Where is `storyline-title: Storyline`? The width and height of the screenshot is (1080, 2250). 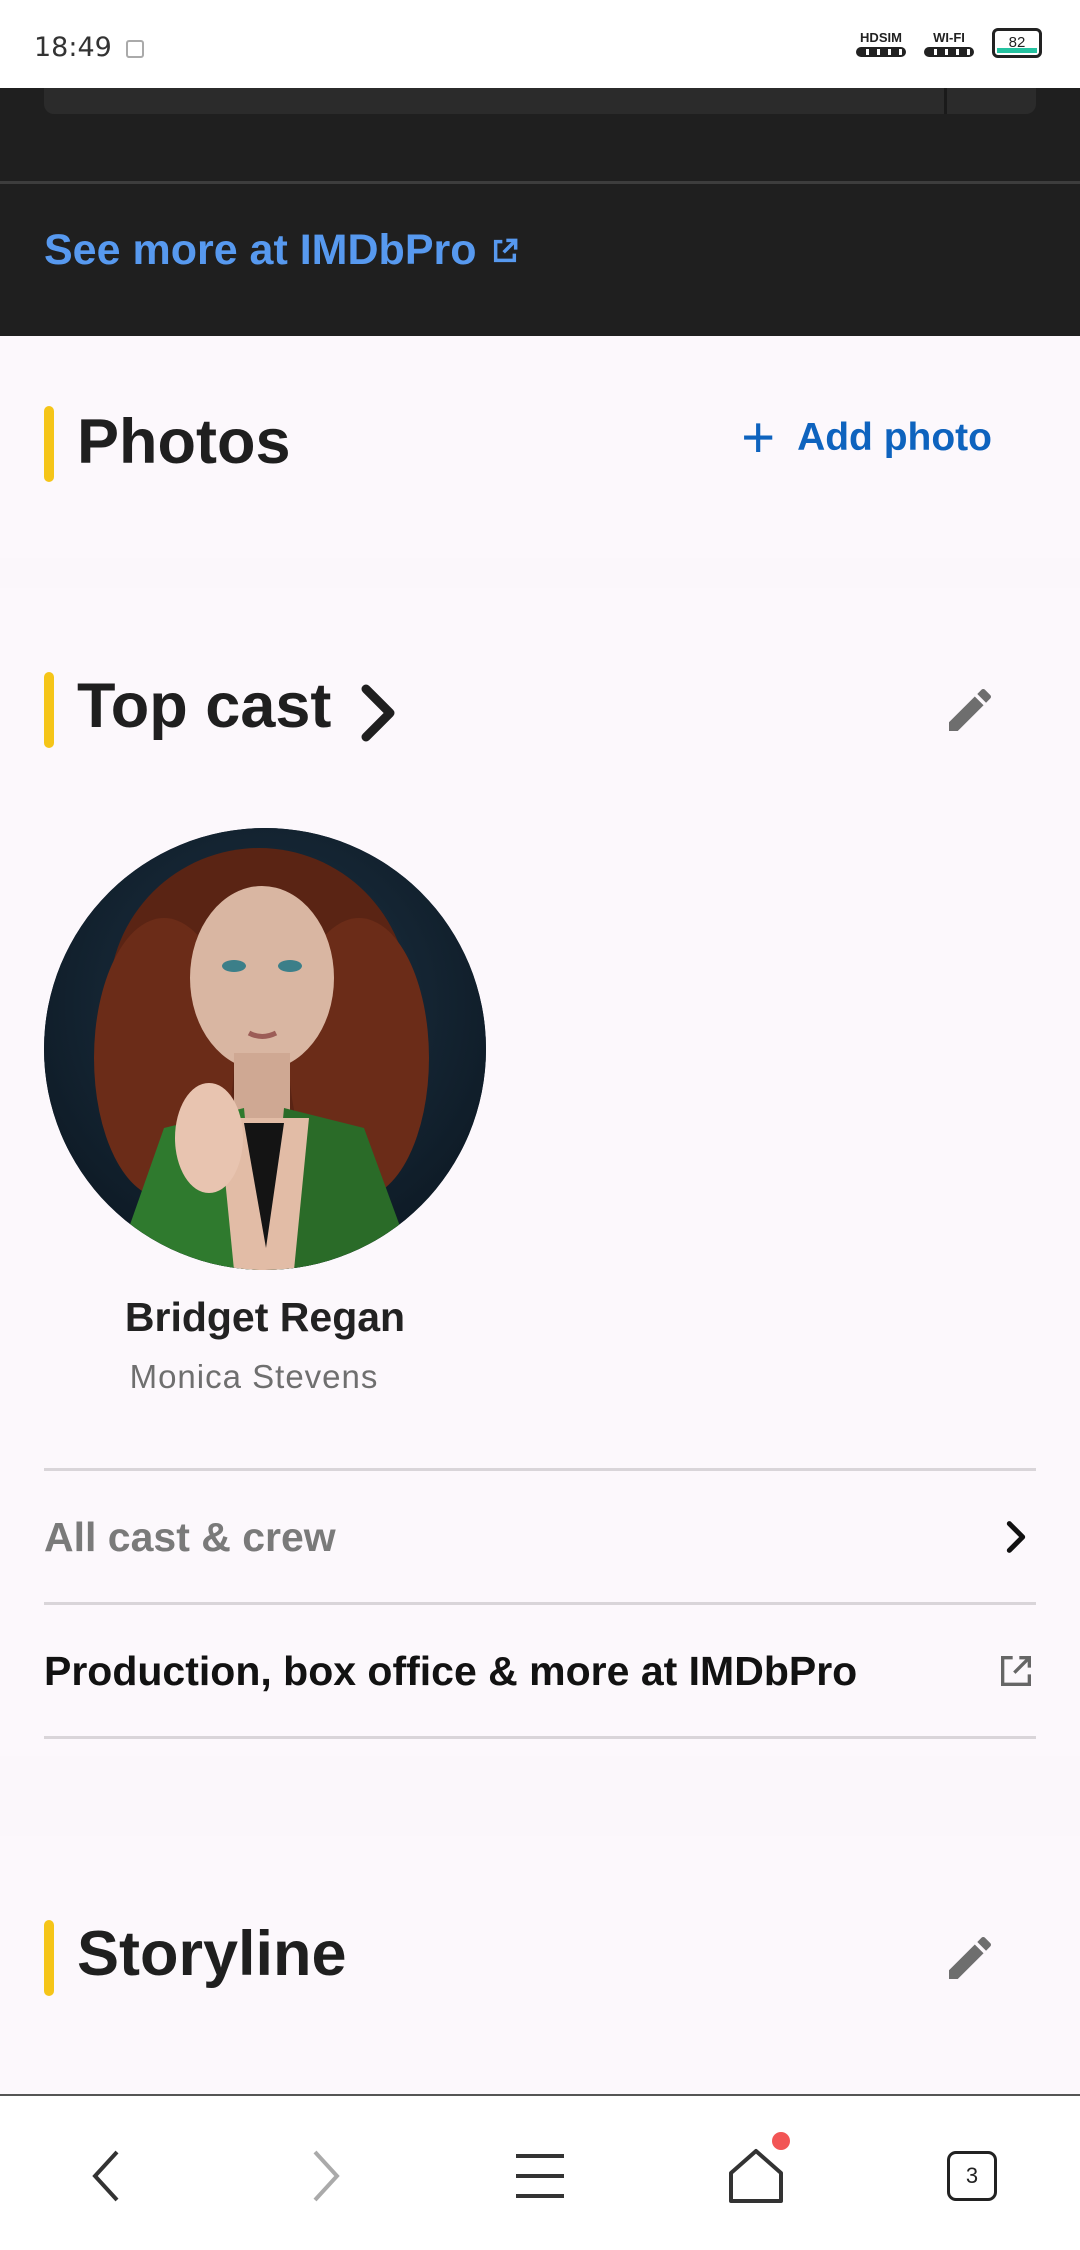
storyline-title: Storyline is located at coordinates (212, 1954).